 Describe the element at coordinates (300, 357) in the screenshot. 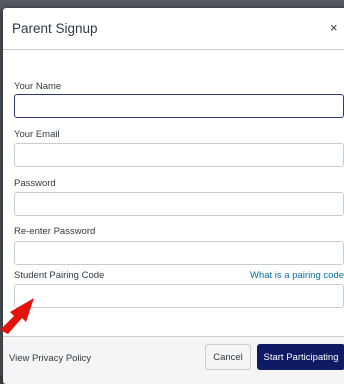

I see `start-participating-button: Start Participating` at that location.